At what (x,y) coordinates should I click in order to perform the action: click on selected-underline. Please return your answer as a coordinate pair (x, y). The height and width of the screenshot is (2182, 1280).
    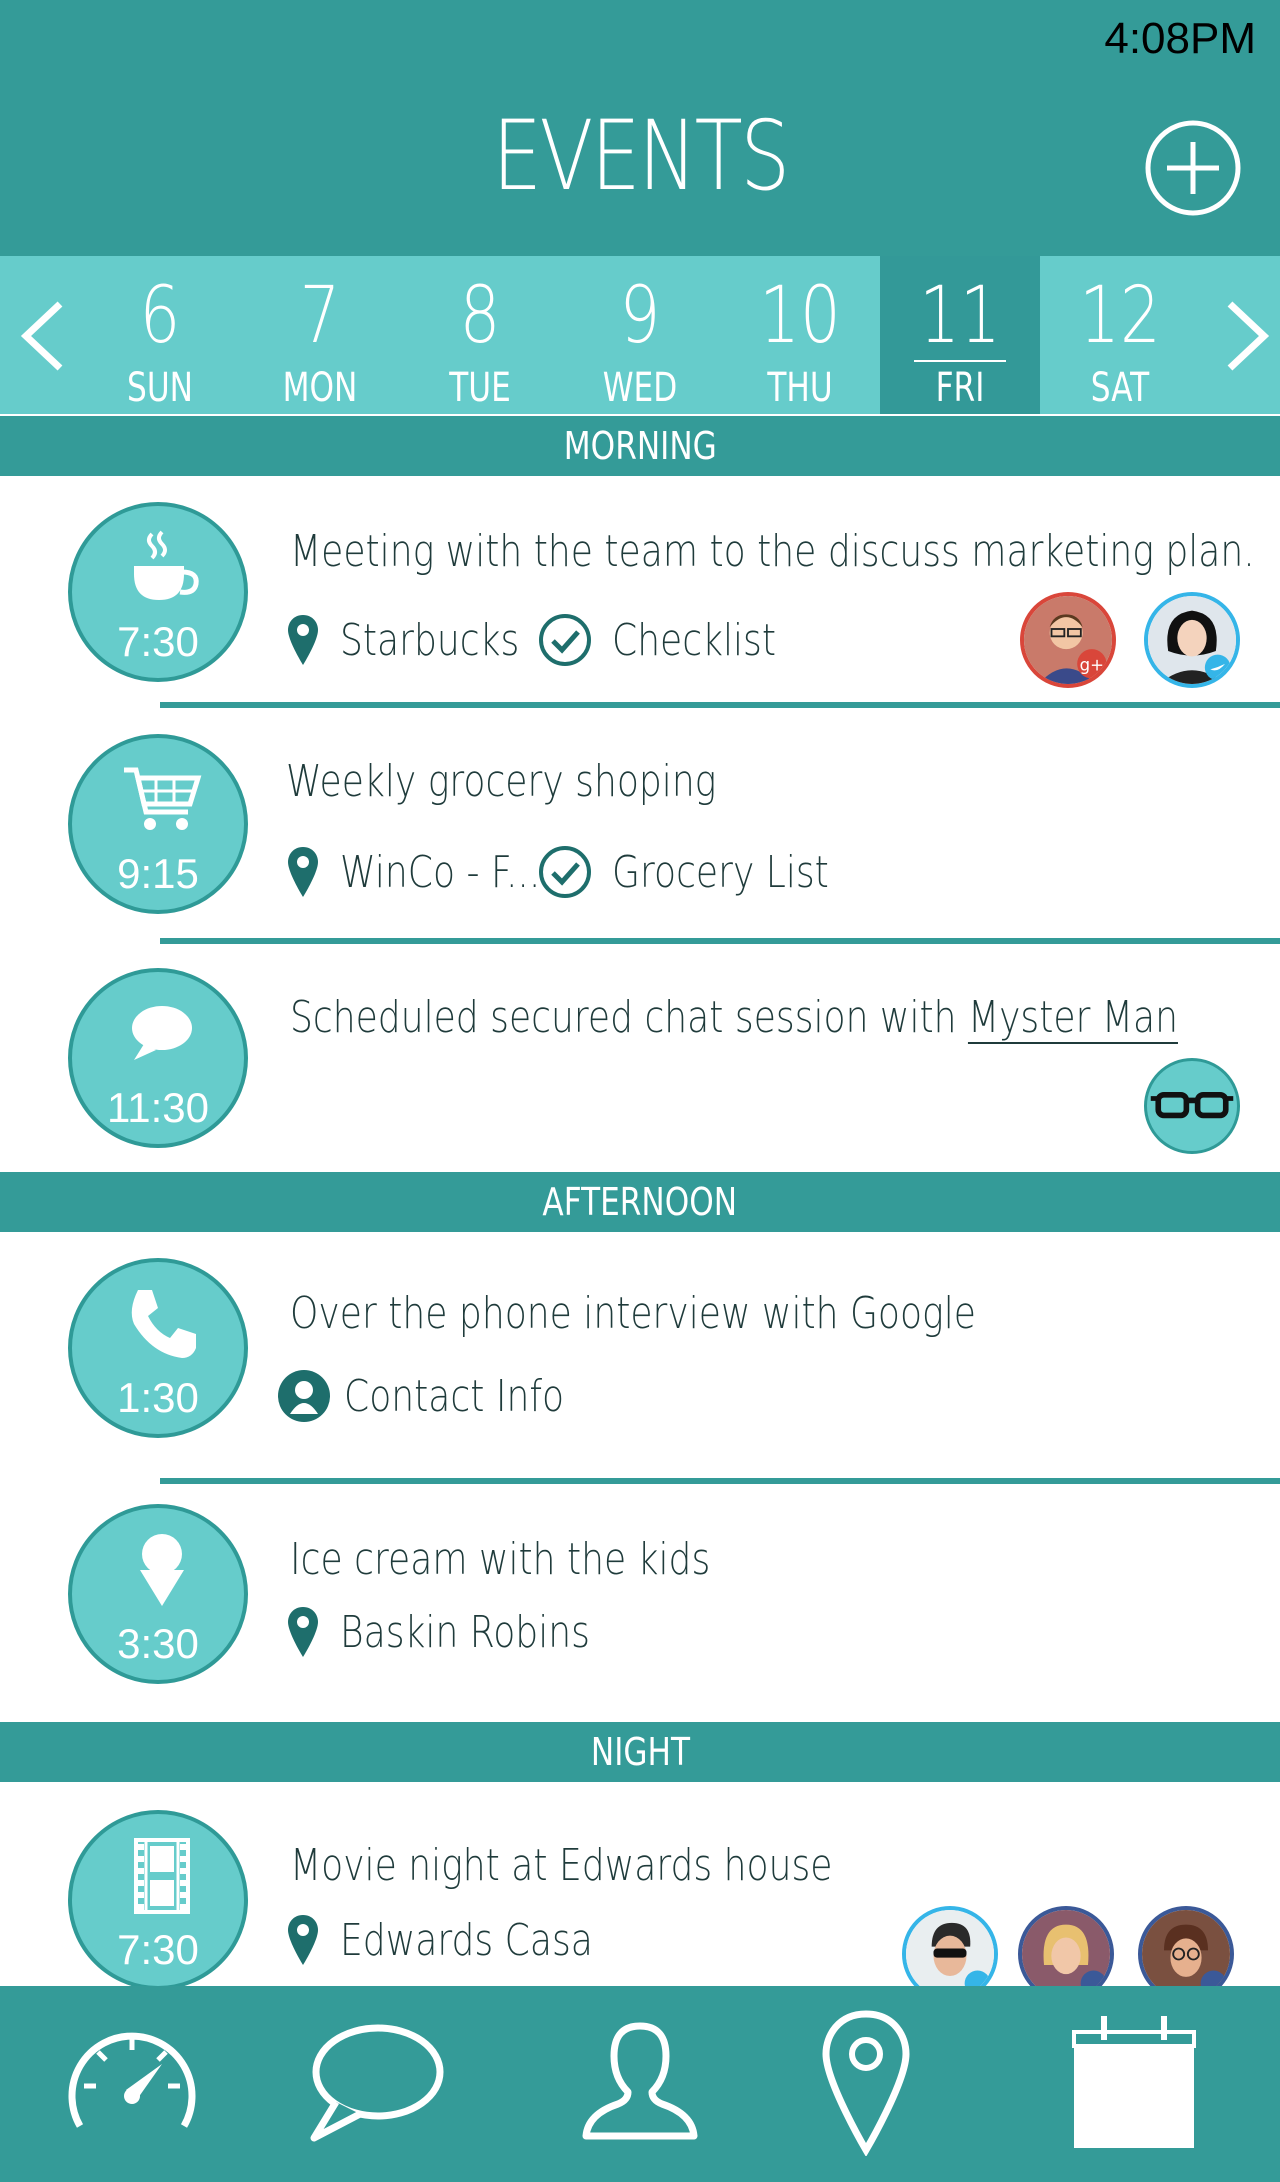
    Looking at the image, I should click on (960, 361).